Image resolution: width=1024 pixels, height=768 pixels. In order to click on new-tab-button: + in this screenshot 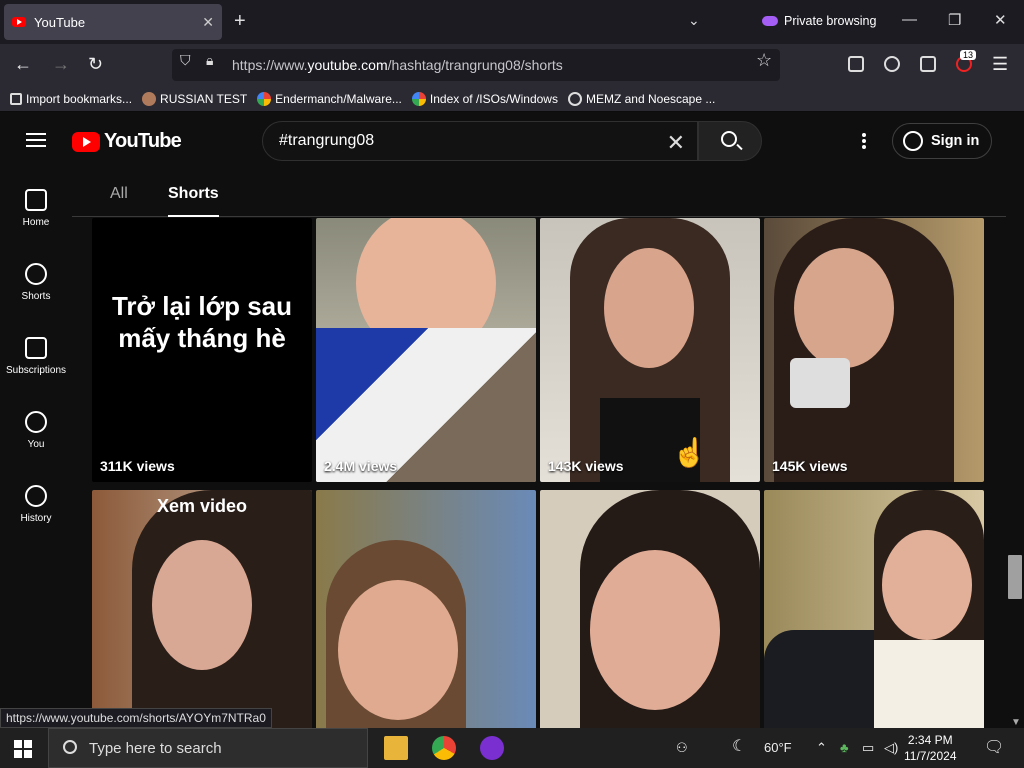, I will do `click(240, 21)`.